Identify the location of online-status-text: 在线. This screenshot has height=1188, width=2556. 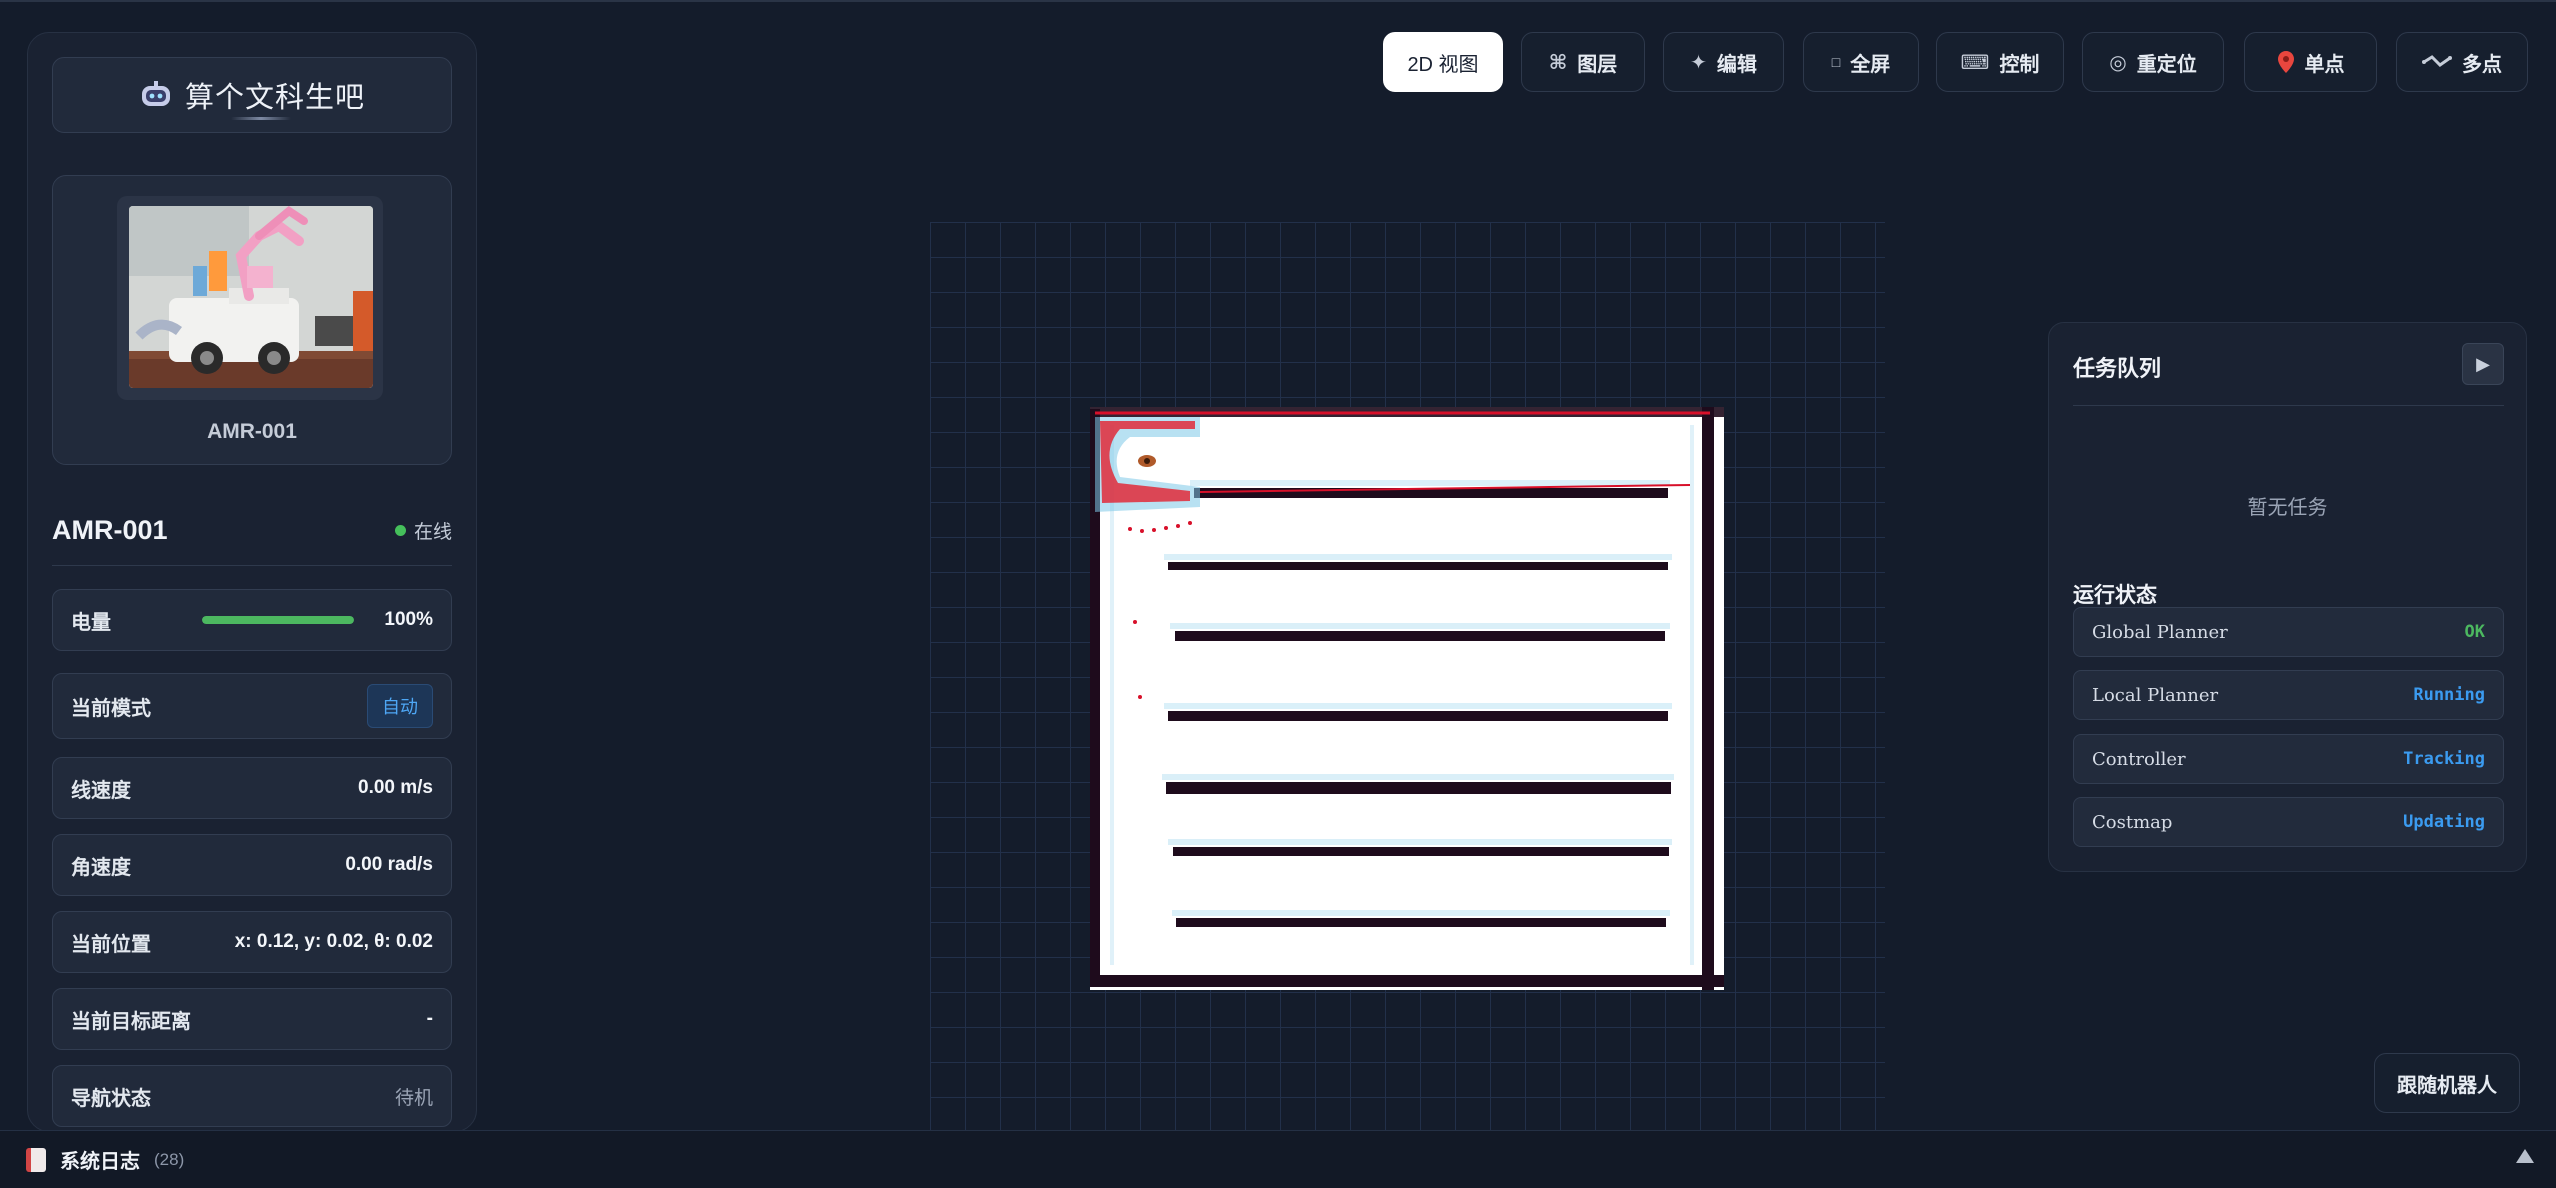
(432, 532).